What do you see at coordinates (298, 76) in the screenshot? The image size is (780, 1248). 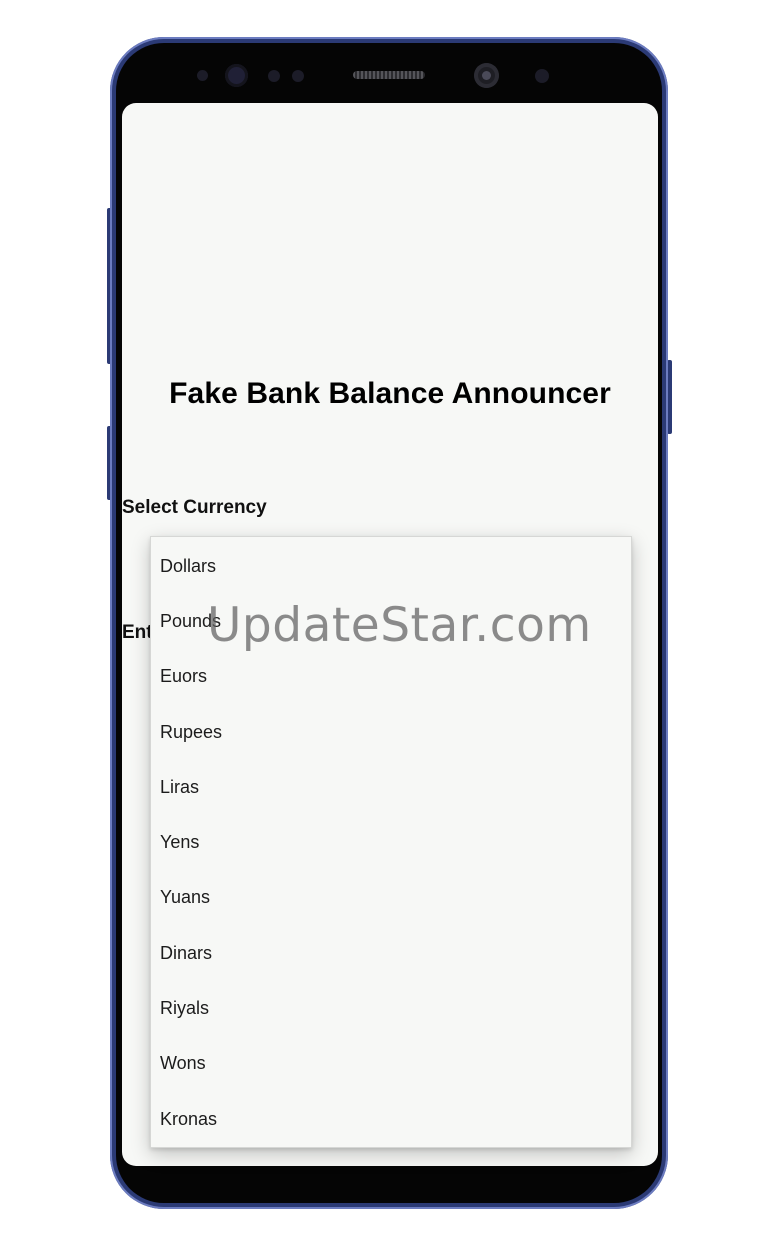 I see `sensor-dot-icon` at bounding box center [298, 76].